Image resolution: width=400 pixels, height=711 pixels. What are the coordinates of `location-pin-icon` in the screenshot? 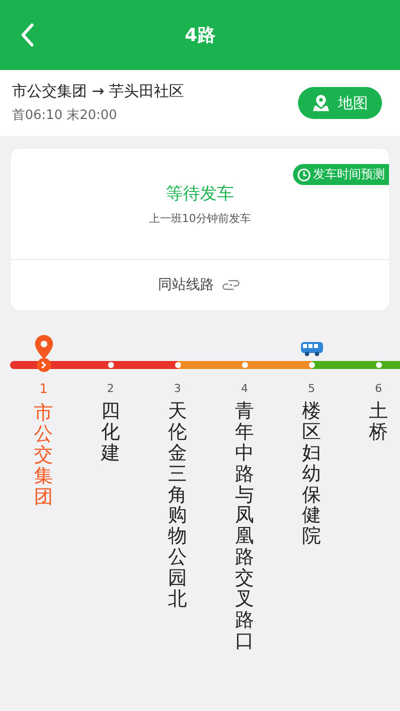 It's located at (44, 347).